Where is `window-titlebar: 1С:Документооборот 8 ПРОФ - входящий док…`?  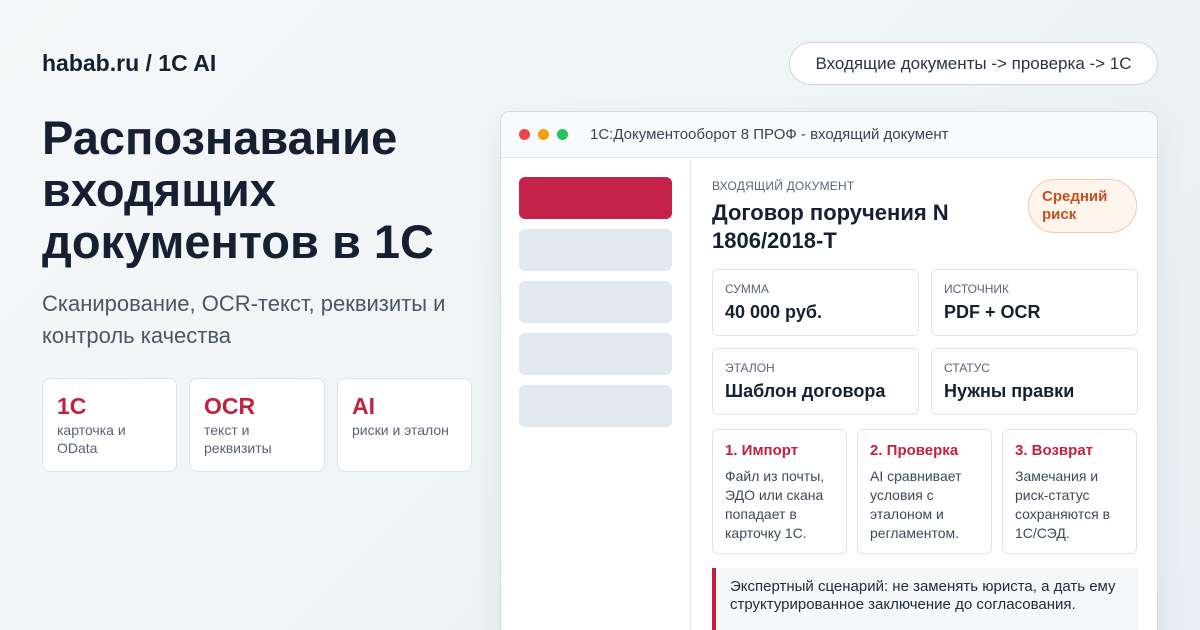 window-titlebar: 1С:Документооборот 8 ПРОФ - входящий док… is located at coordinates (829, 135).